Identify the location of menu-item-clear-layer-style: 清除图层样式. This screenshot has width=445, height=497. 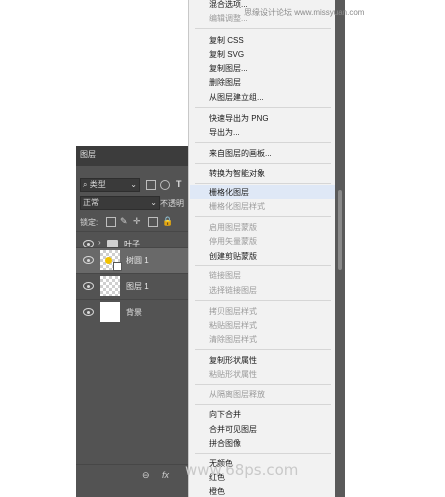
(233, 339).